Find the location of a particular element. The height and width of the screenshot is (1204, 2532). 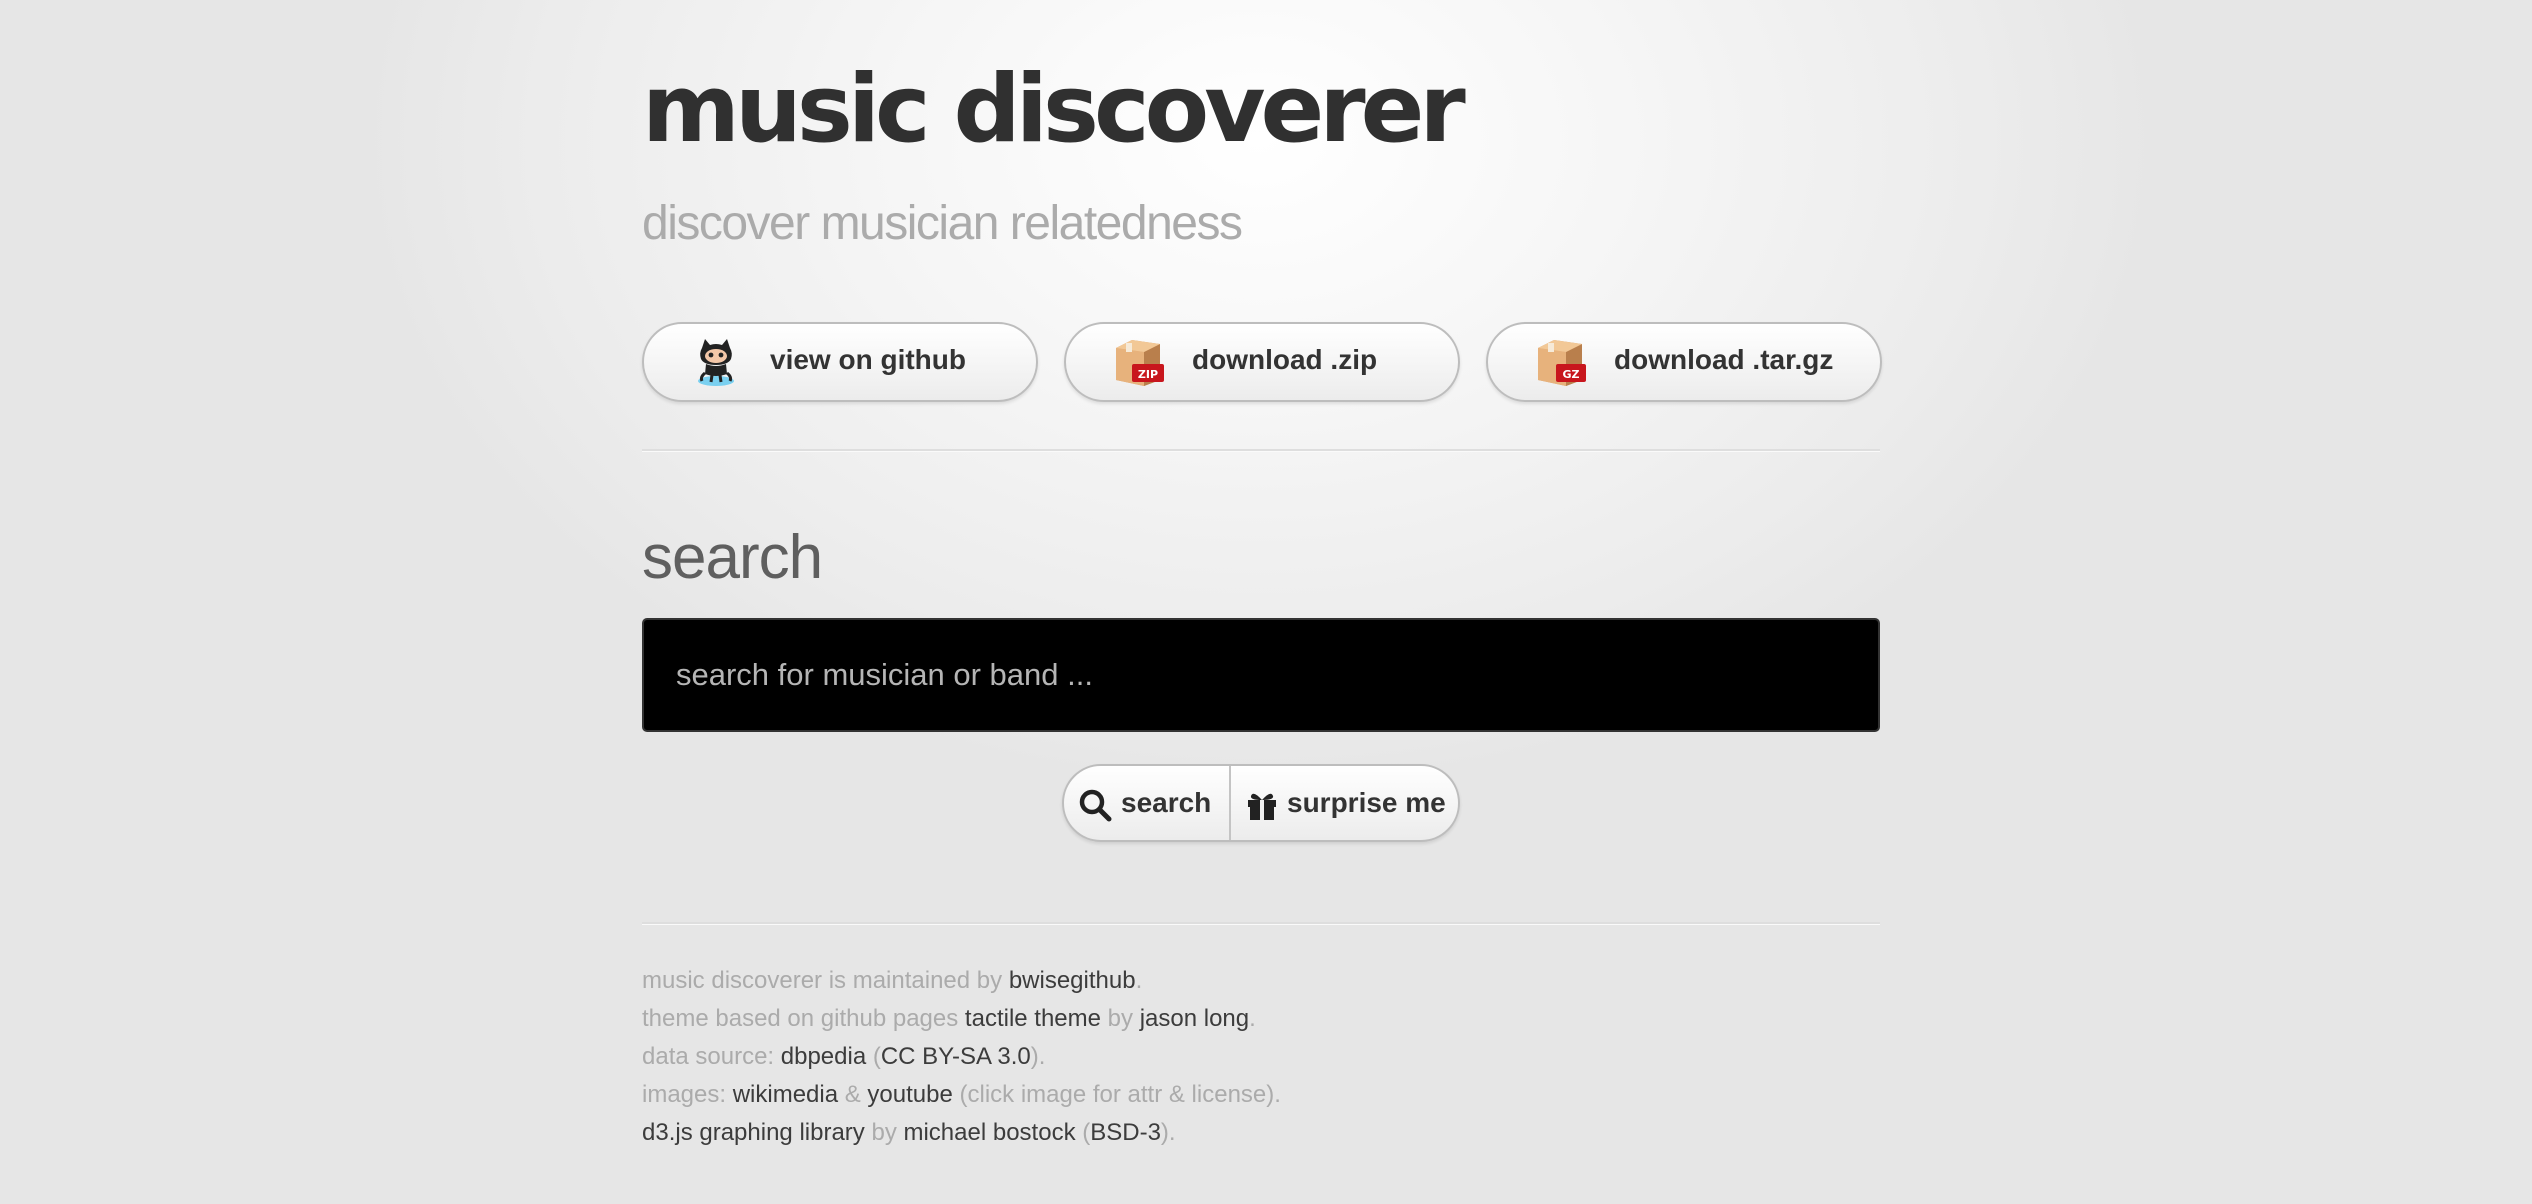

footer-line-data-source: data source: dbpedia (CC BY-SA 3.0). is located at coordinates (1261, 1057).